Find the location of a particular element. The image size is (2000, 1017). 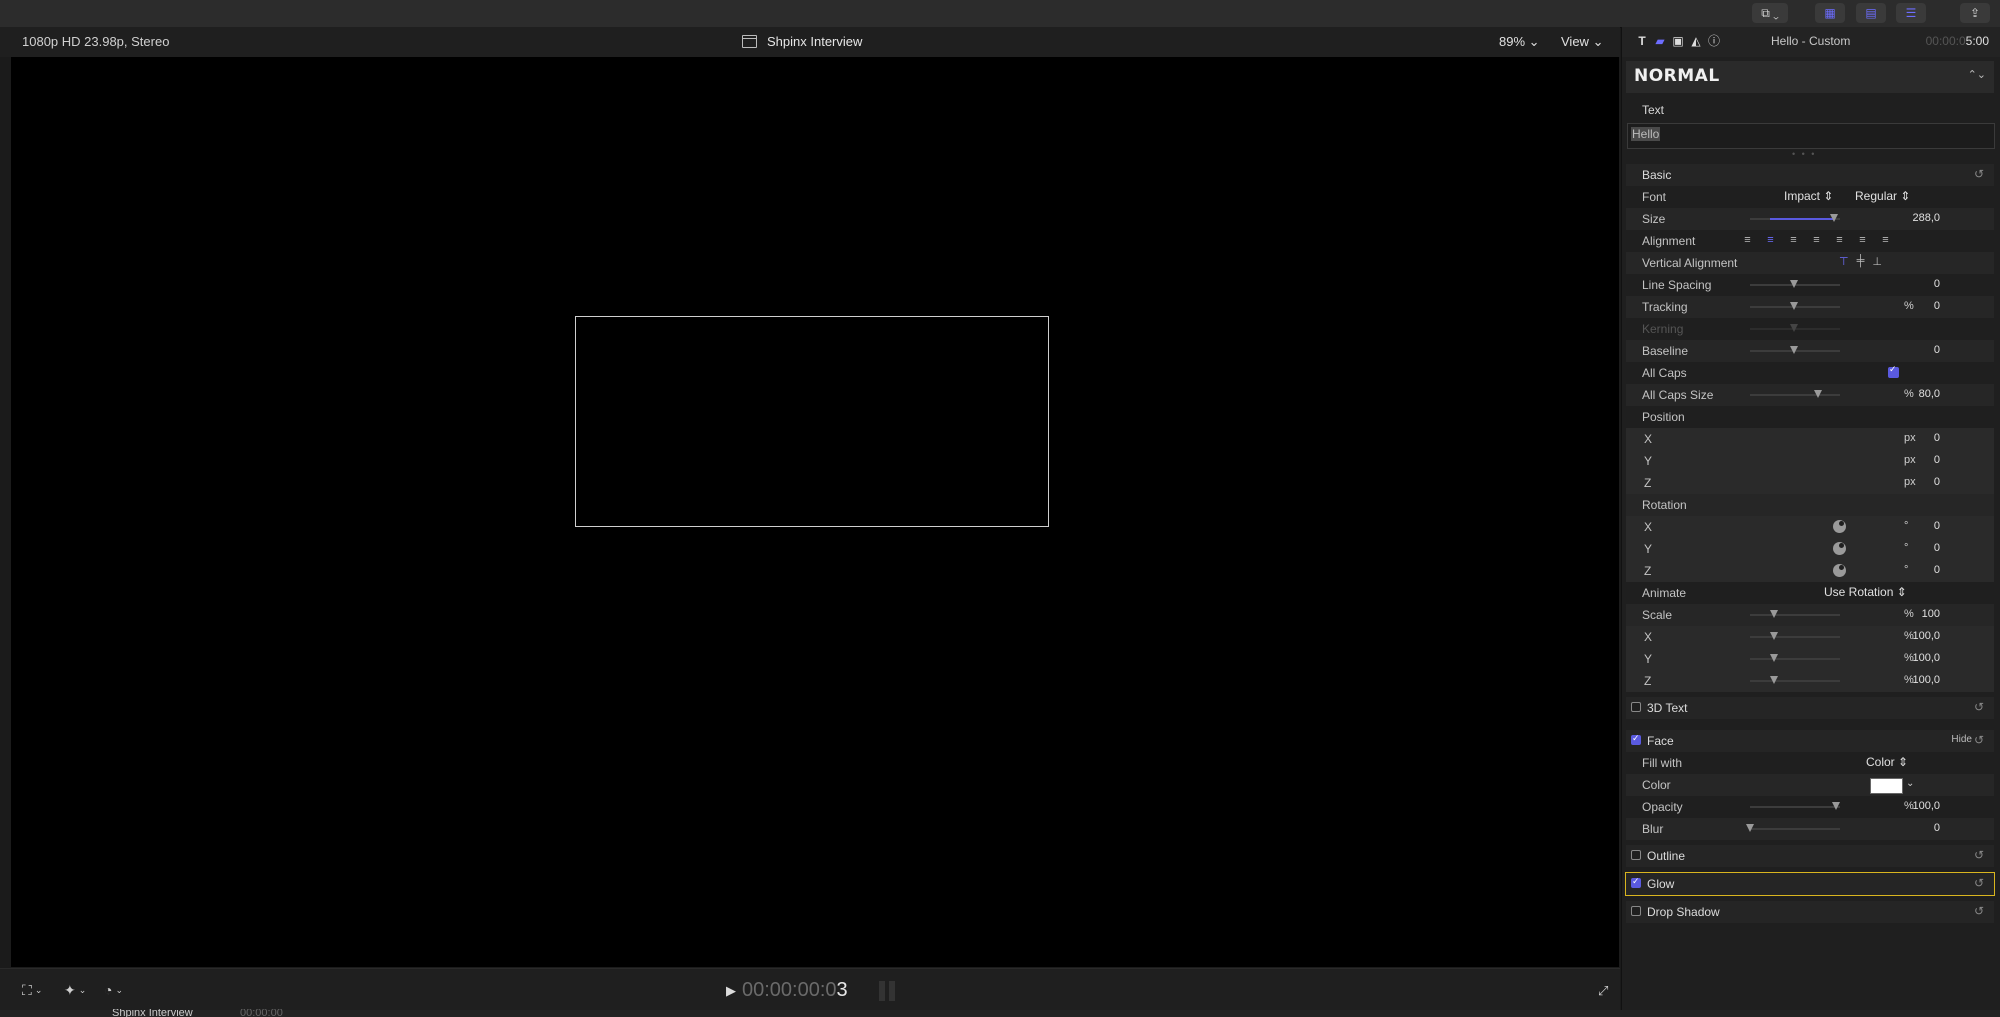

align-center-icon: ≡ is located at coordinates (1770, 240).